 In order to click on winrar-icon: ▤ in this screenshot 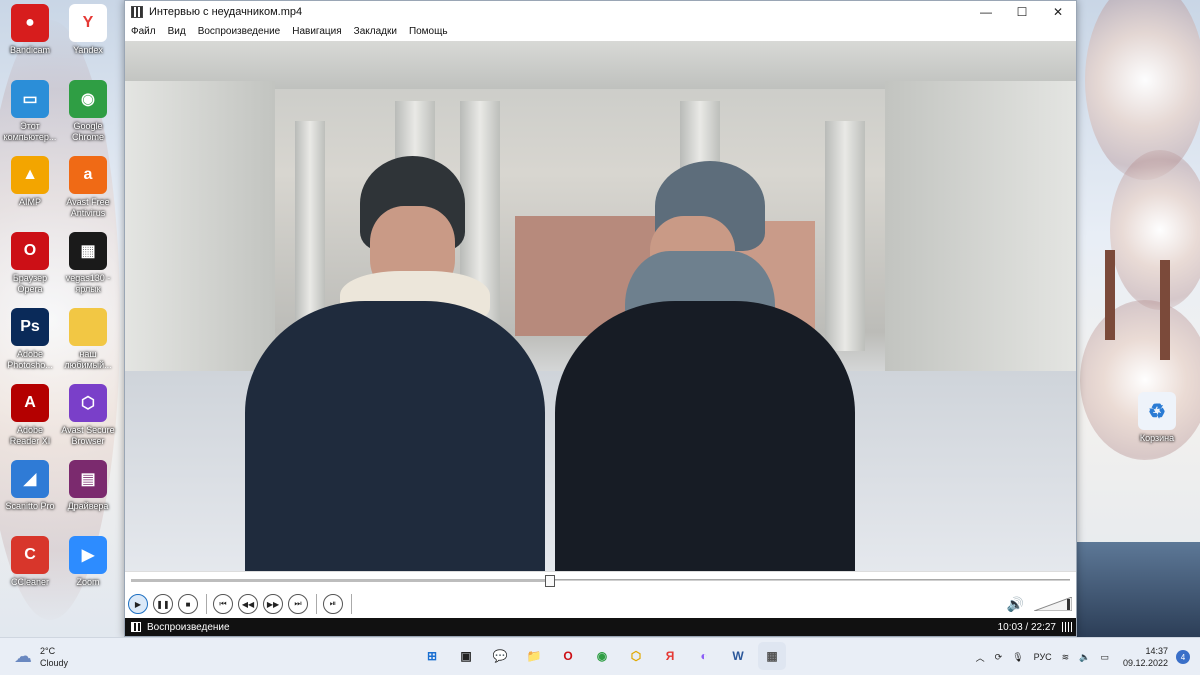, I will do `click(88, 479)`.